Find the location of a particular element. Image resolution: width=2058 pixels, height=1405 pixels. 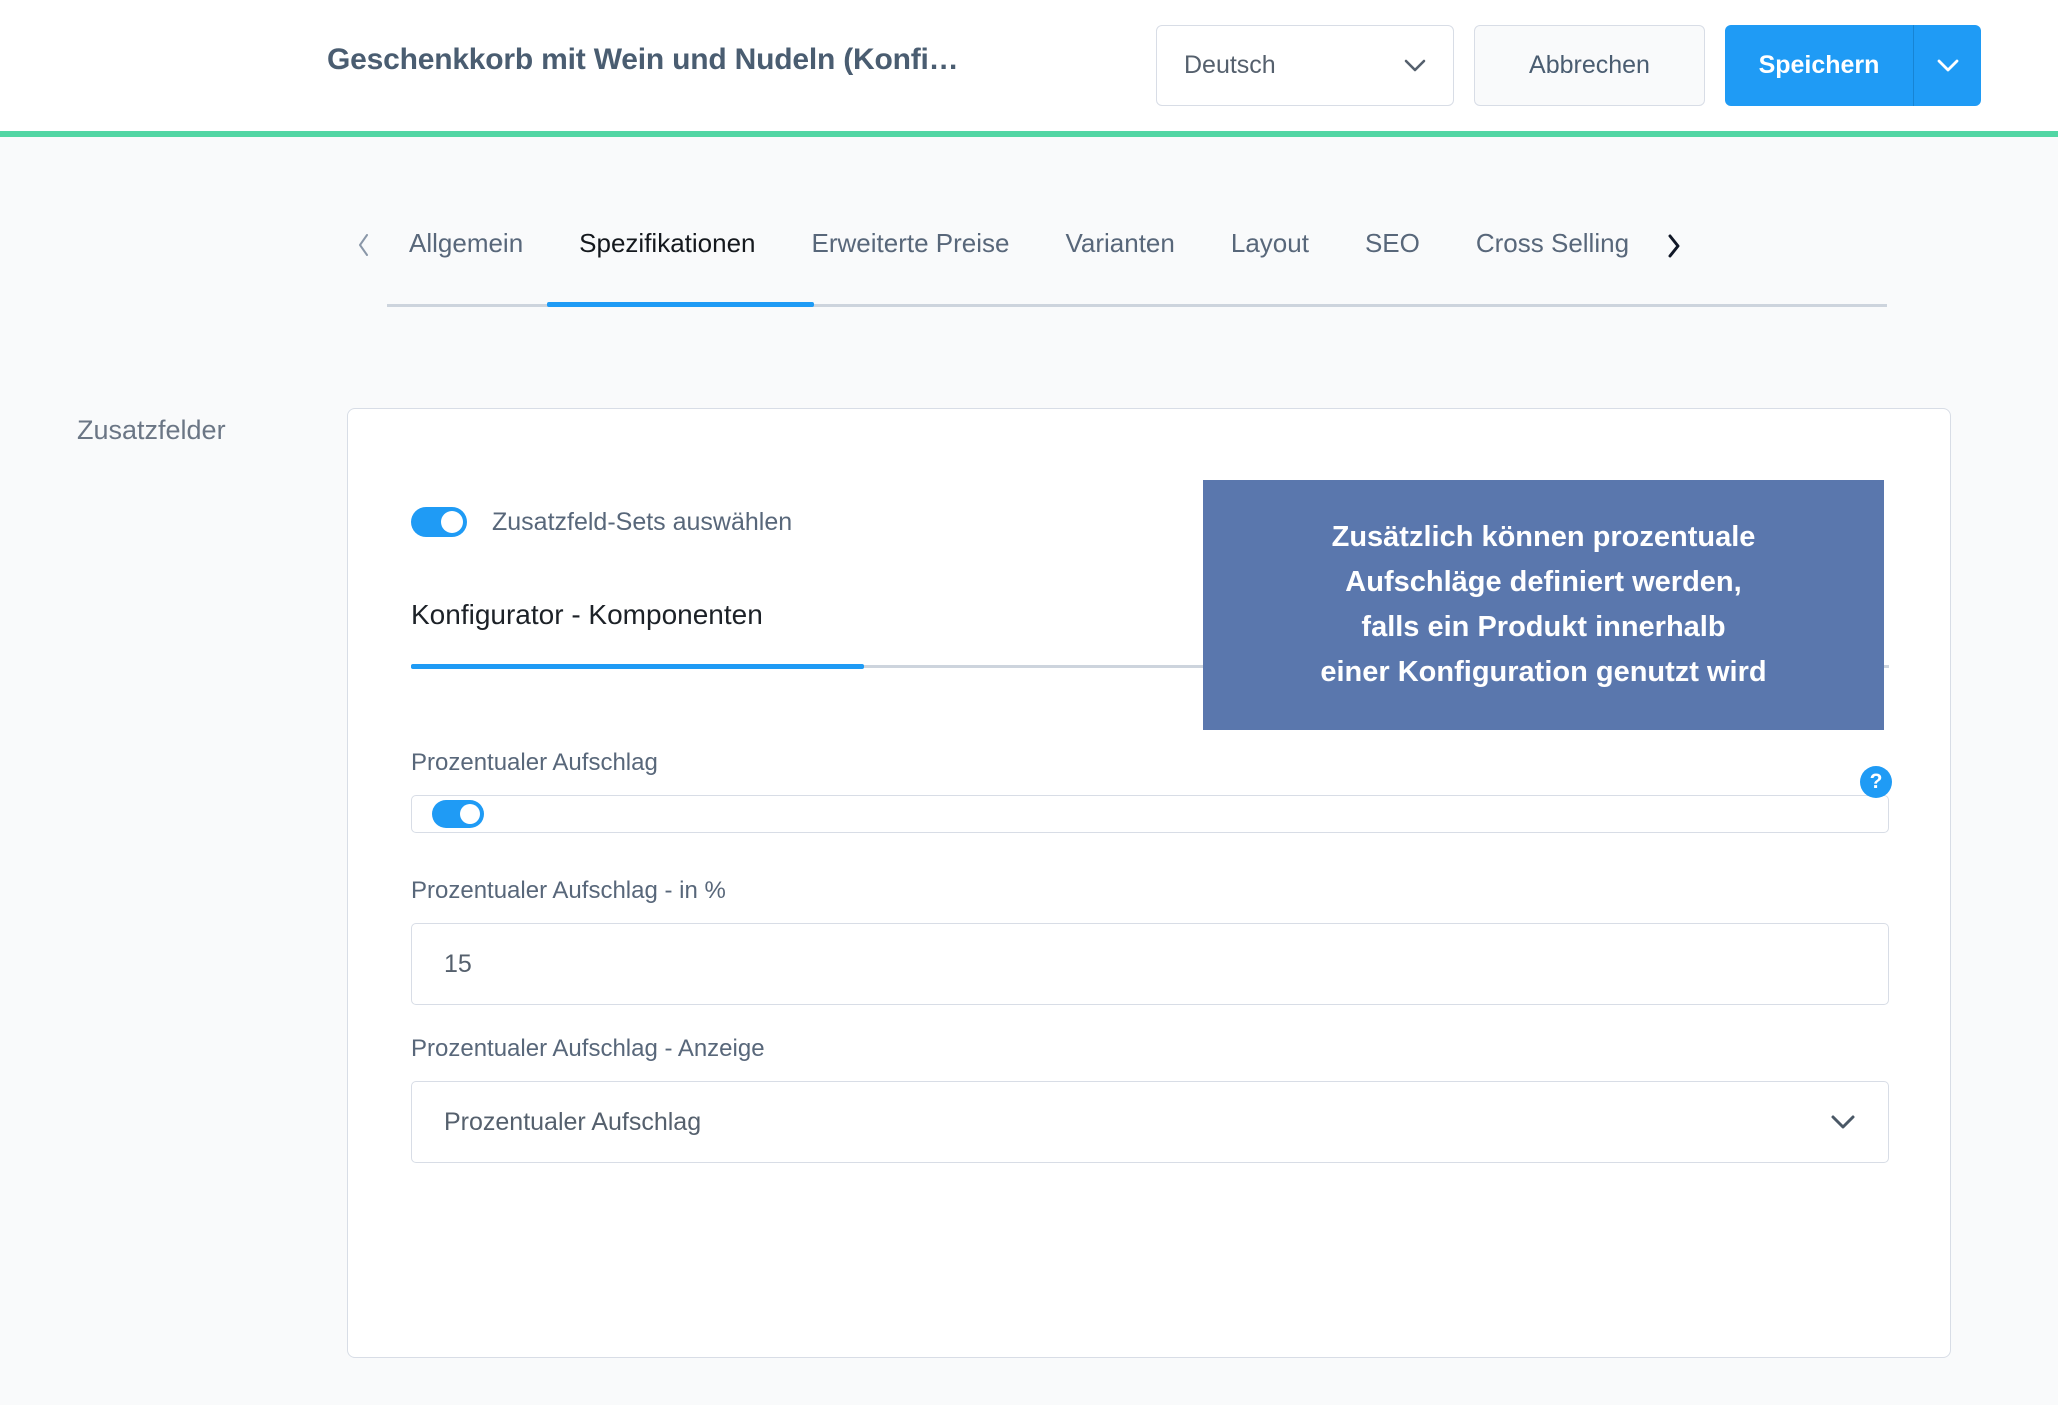

accent-bar is located at coordinates (1029, 134).